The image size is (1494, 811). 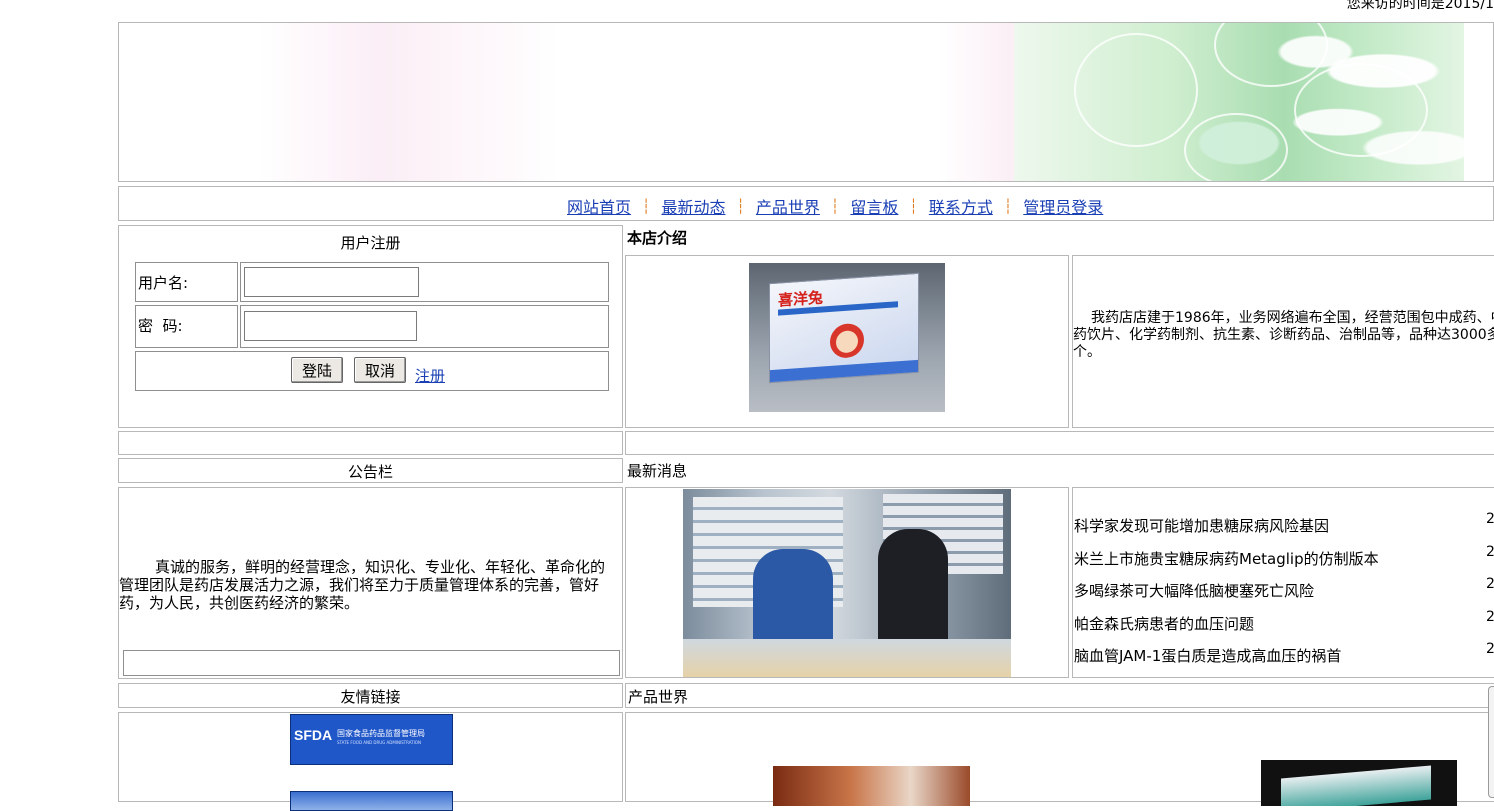 I want to click on username-input-cell, so click(x=424, y=282).